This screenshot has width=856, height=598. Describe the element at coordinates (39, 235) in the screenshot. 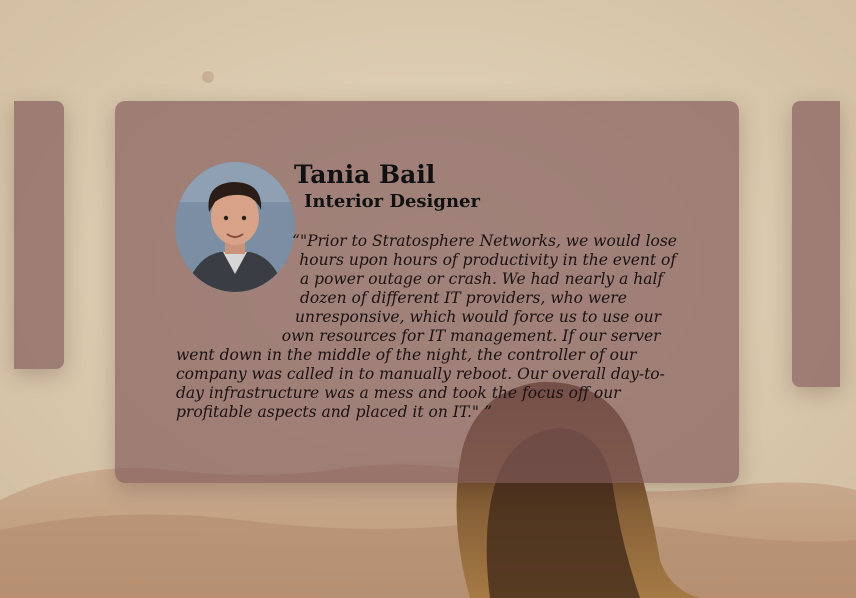

I see `testimonial-card-previous` at that location.